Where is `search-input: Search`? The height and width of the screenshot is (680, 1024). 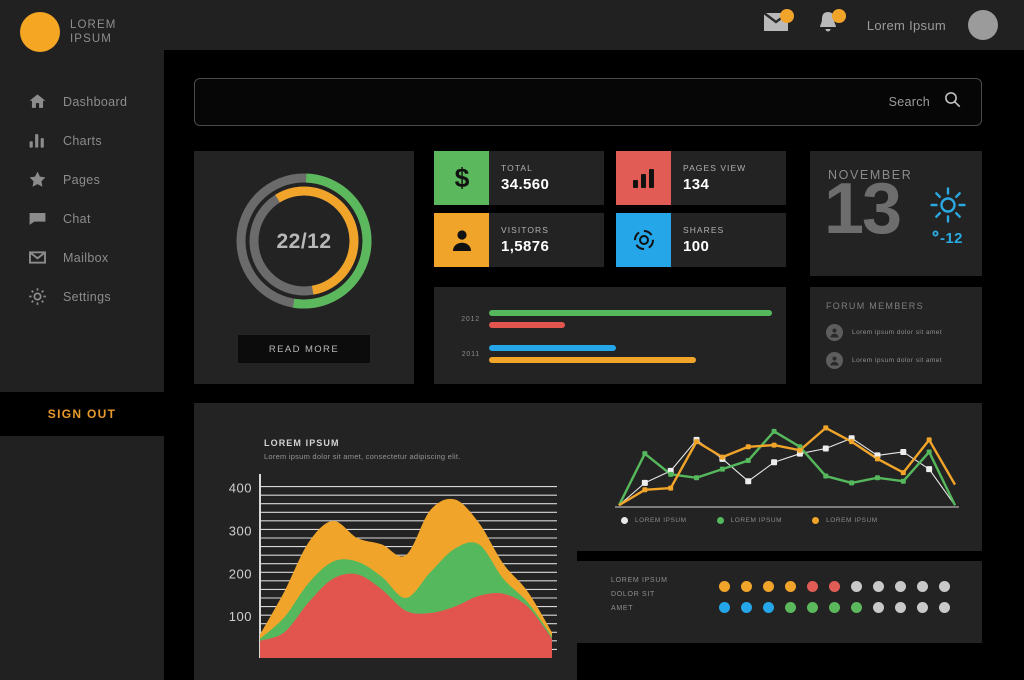
search-input: Search is located at coordinates (588, 102).